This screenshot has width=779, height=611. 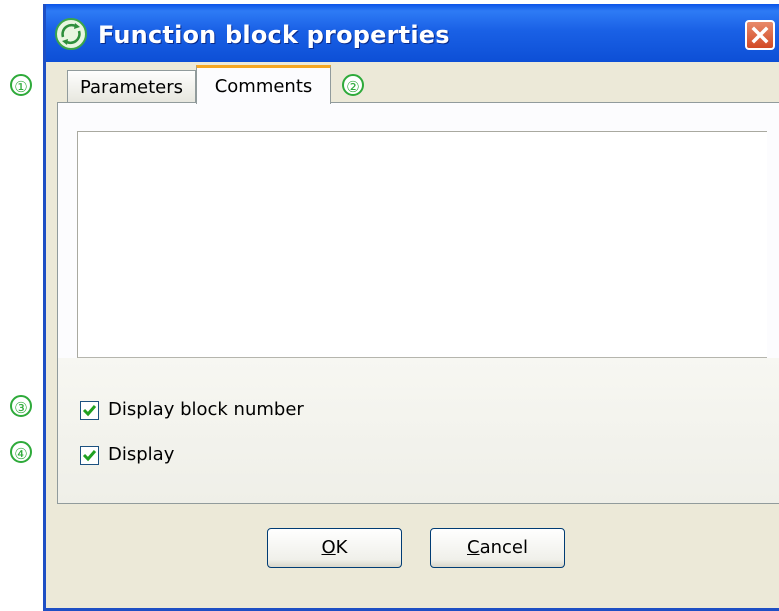 I want to click on title-bar: Function block properties, so click(x=412, y=33).